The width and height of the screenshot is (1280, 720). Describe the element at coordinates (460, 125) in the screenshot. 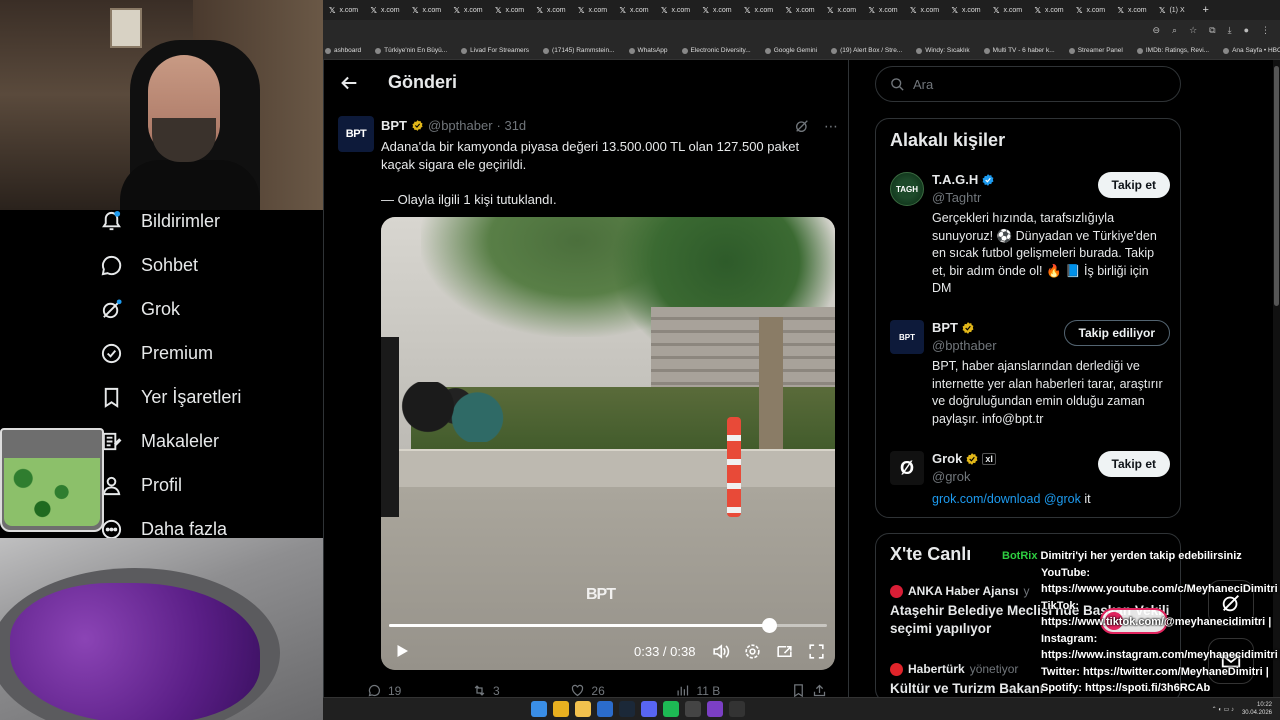

I see `author-handle: @bpthaber` at that location.